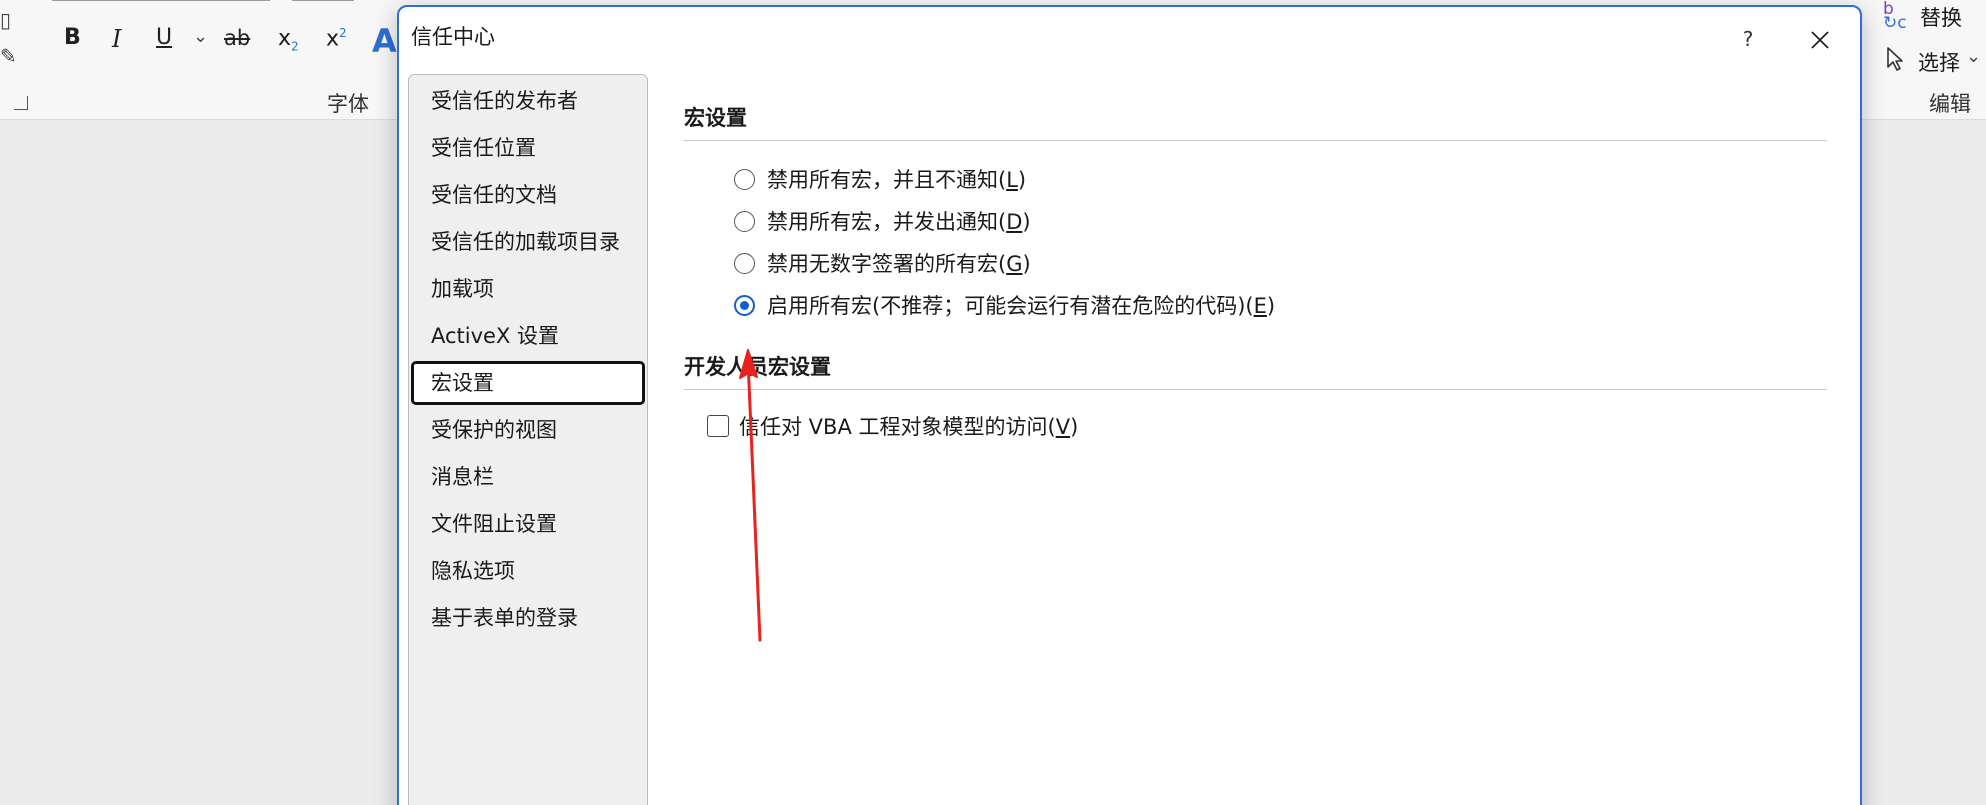 The height and width of the screenshot is (805, 1986). I want to click on radio-label: 禁用所有宏，并且不通知(L), so click(896, 179).